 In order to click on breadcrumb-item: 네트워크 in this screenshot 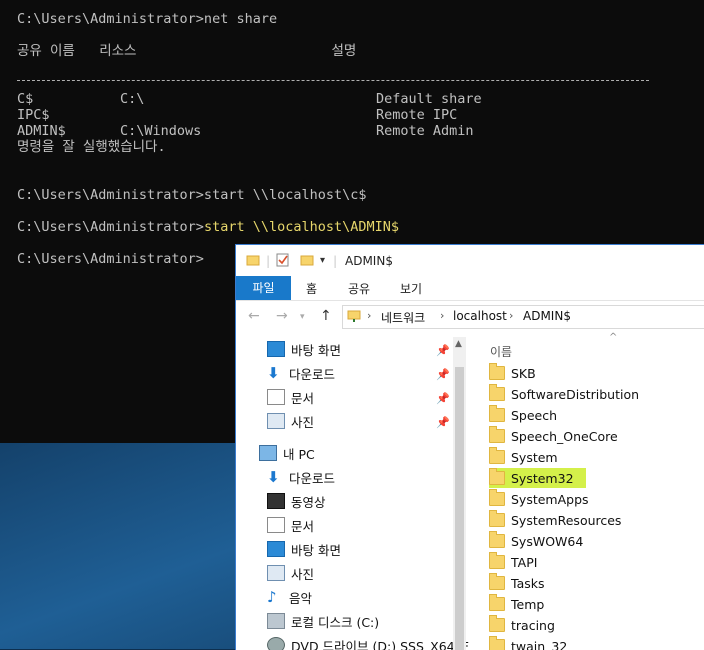, I will do `click(403, 317)`.